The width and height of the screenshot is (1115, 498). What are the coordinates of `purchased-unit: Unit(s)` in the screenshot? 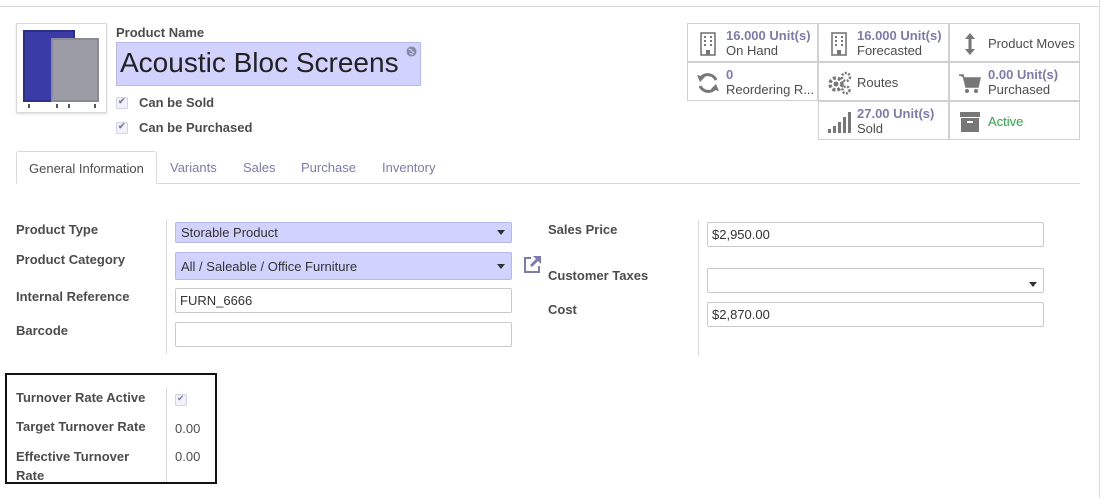 It's located at (1037, 74).